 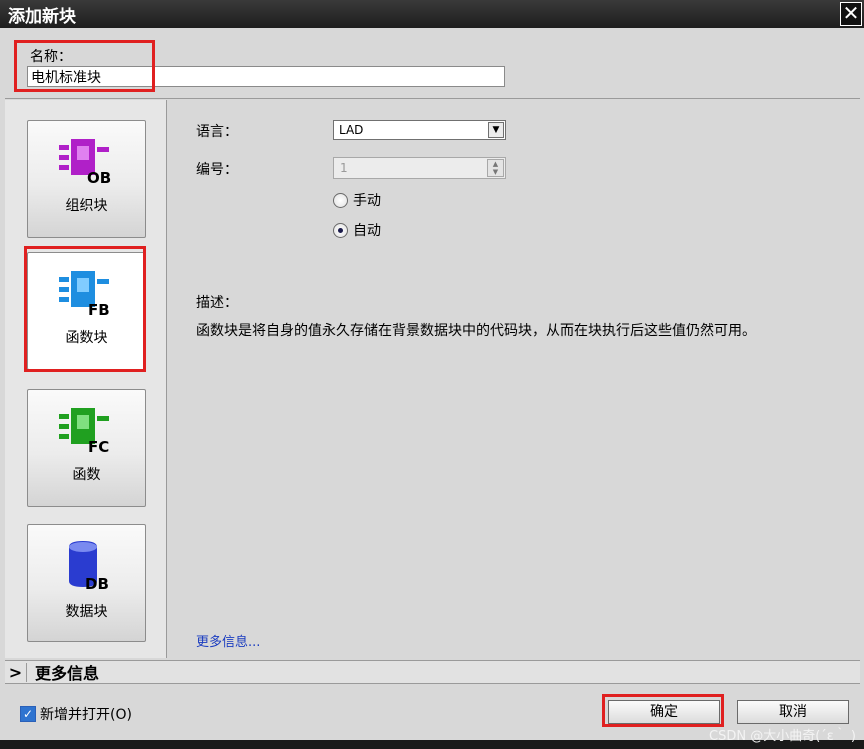 I want to click on radio-manual-label: 手动, so click(x=367, y=201).